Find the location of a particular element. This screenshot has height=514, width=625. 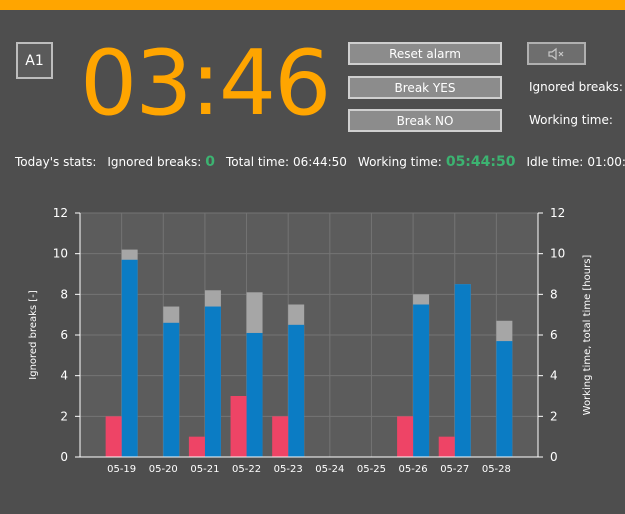

x-tick-label: 05-27 is located at coordinates (454, 469).